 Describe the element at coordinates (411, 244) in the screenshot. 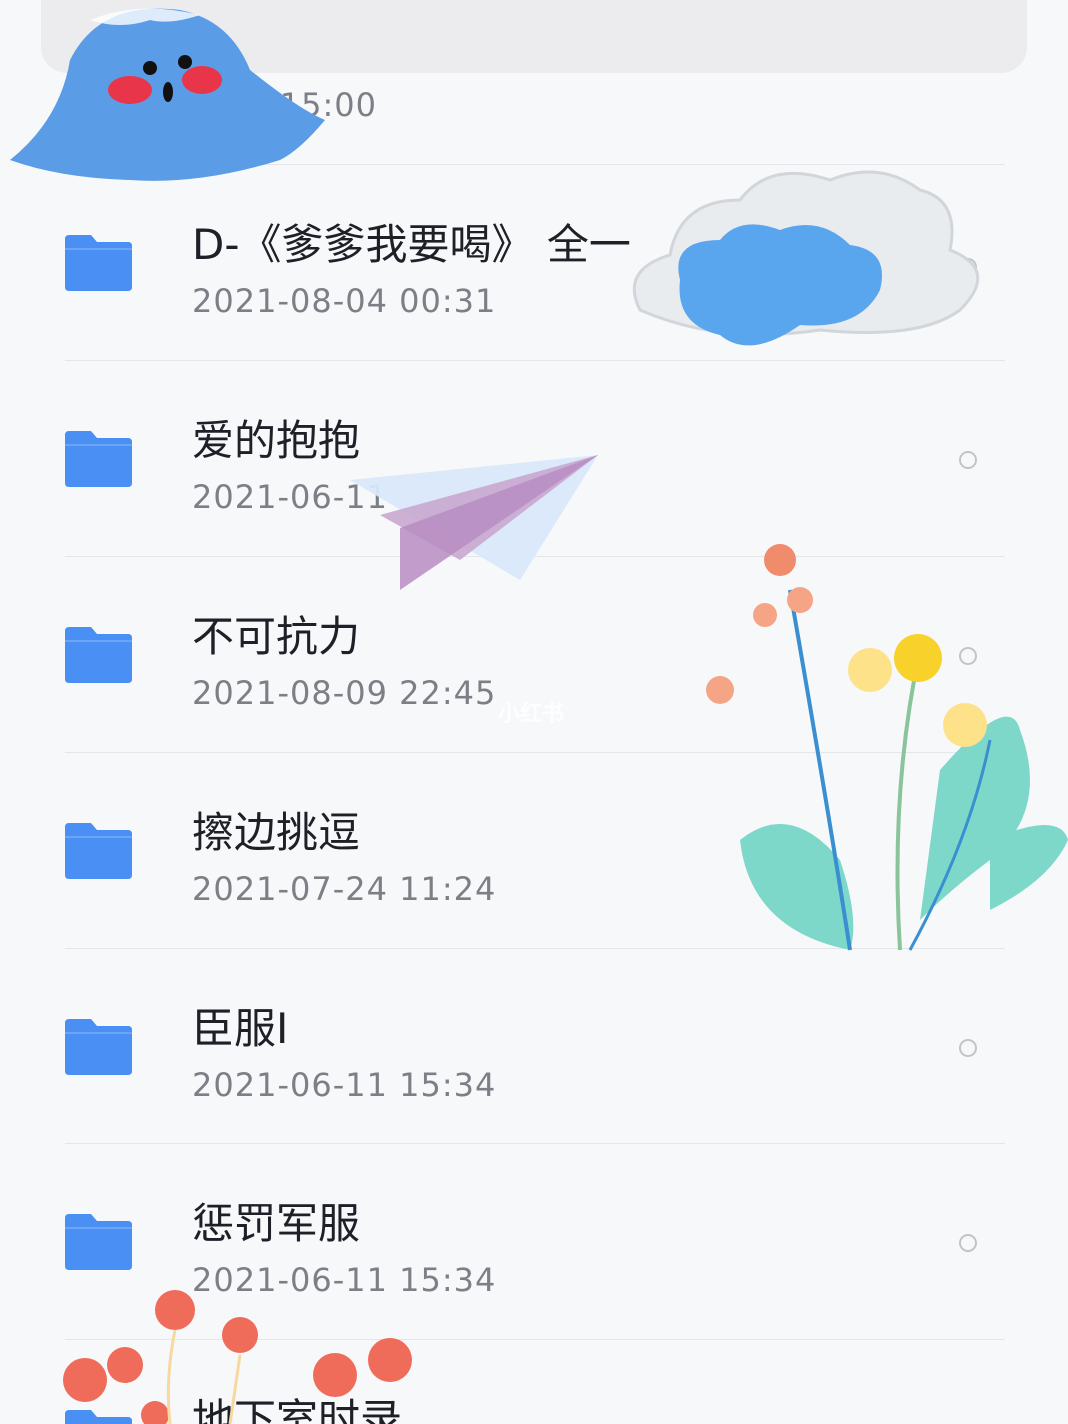

I see `file-name: D-《爹爹我要喝》 全一` at that location.